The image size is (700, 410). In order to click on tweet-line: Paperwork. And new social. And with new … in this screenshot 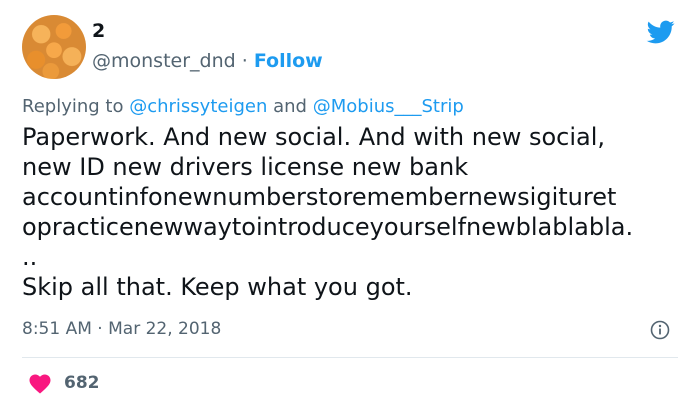, I will do `click(314, 137)`.